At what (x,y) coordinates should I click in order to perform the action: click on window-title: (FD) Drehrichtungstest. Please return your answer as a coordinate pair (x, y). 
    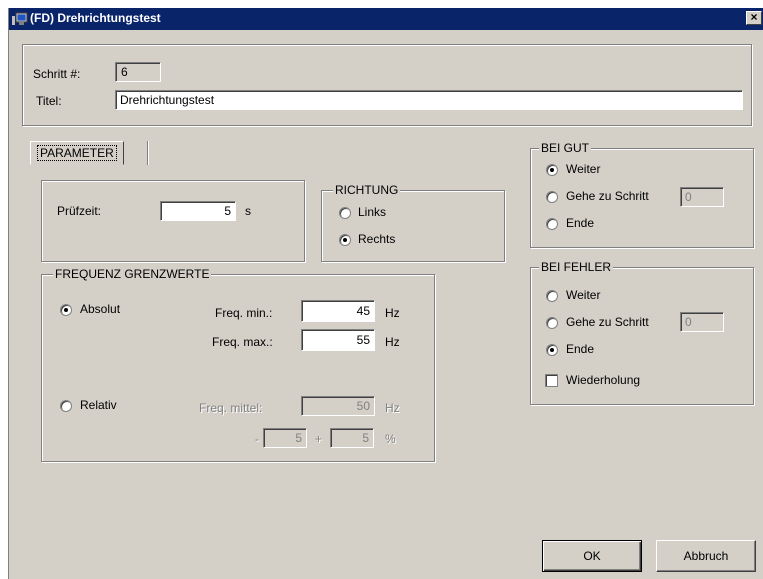
    Looking at the image, I should click on (95, 18).